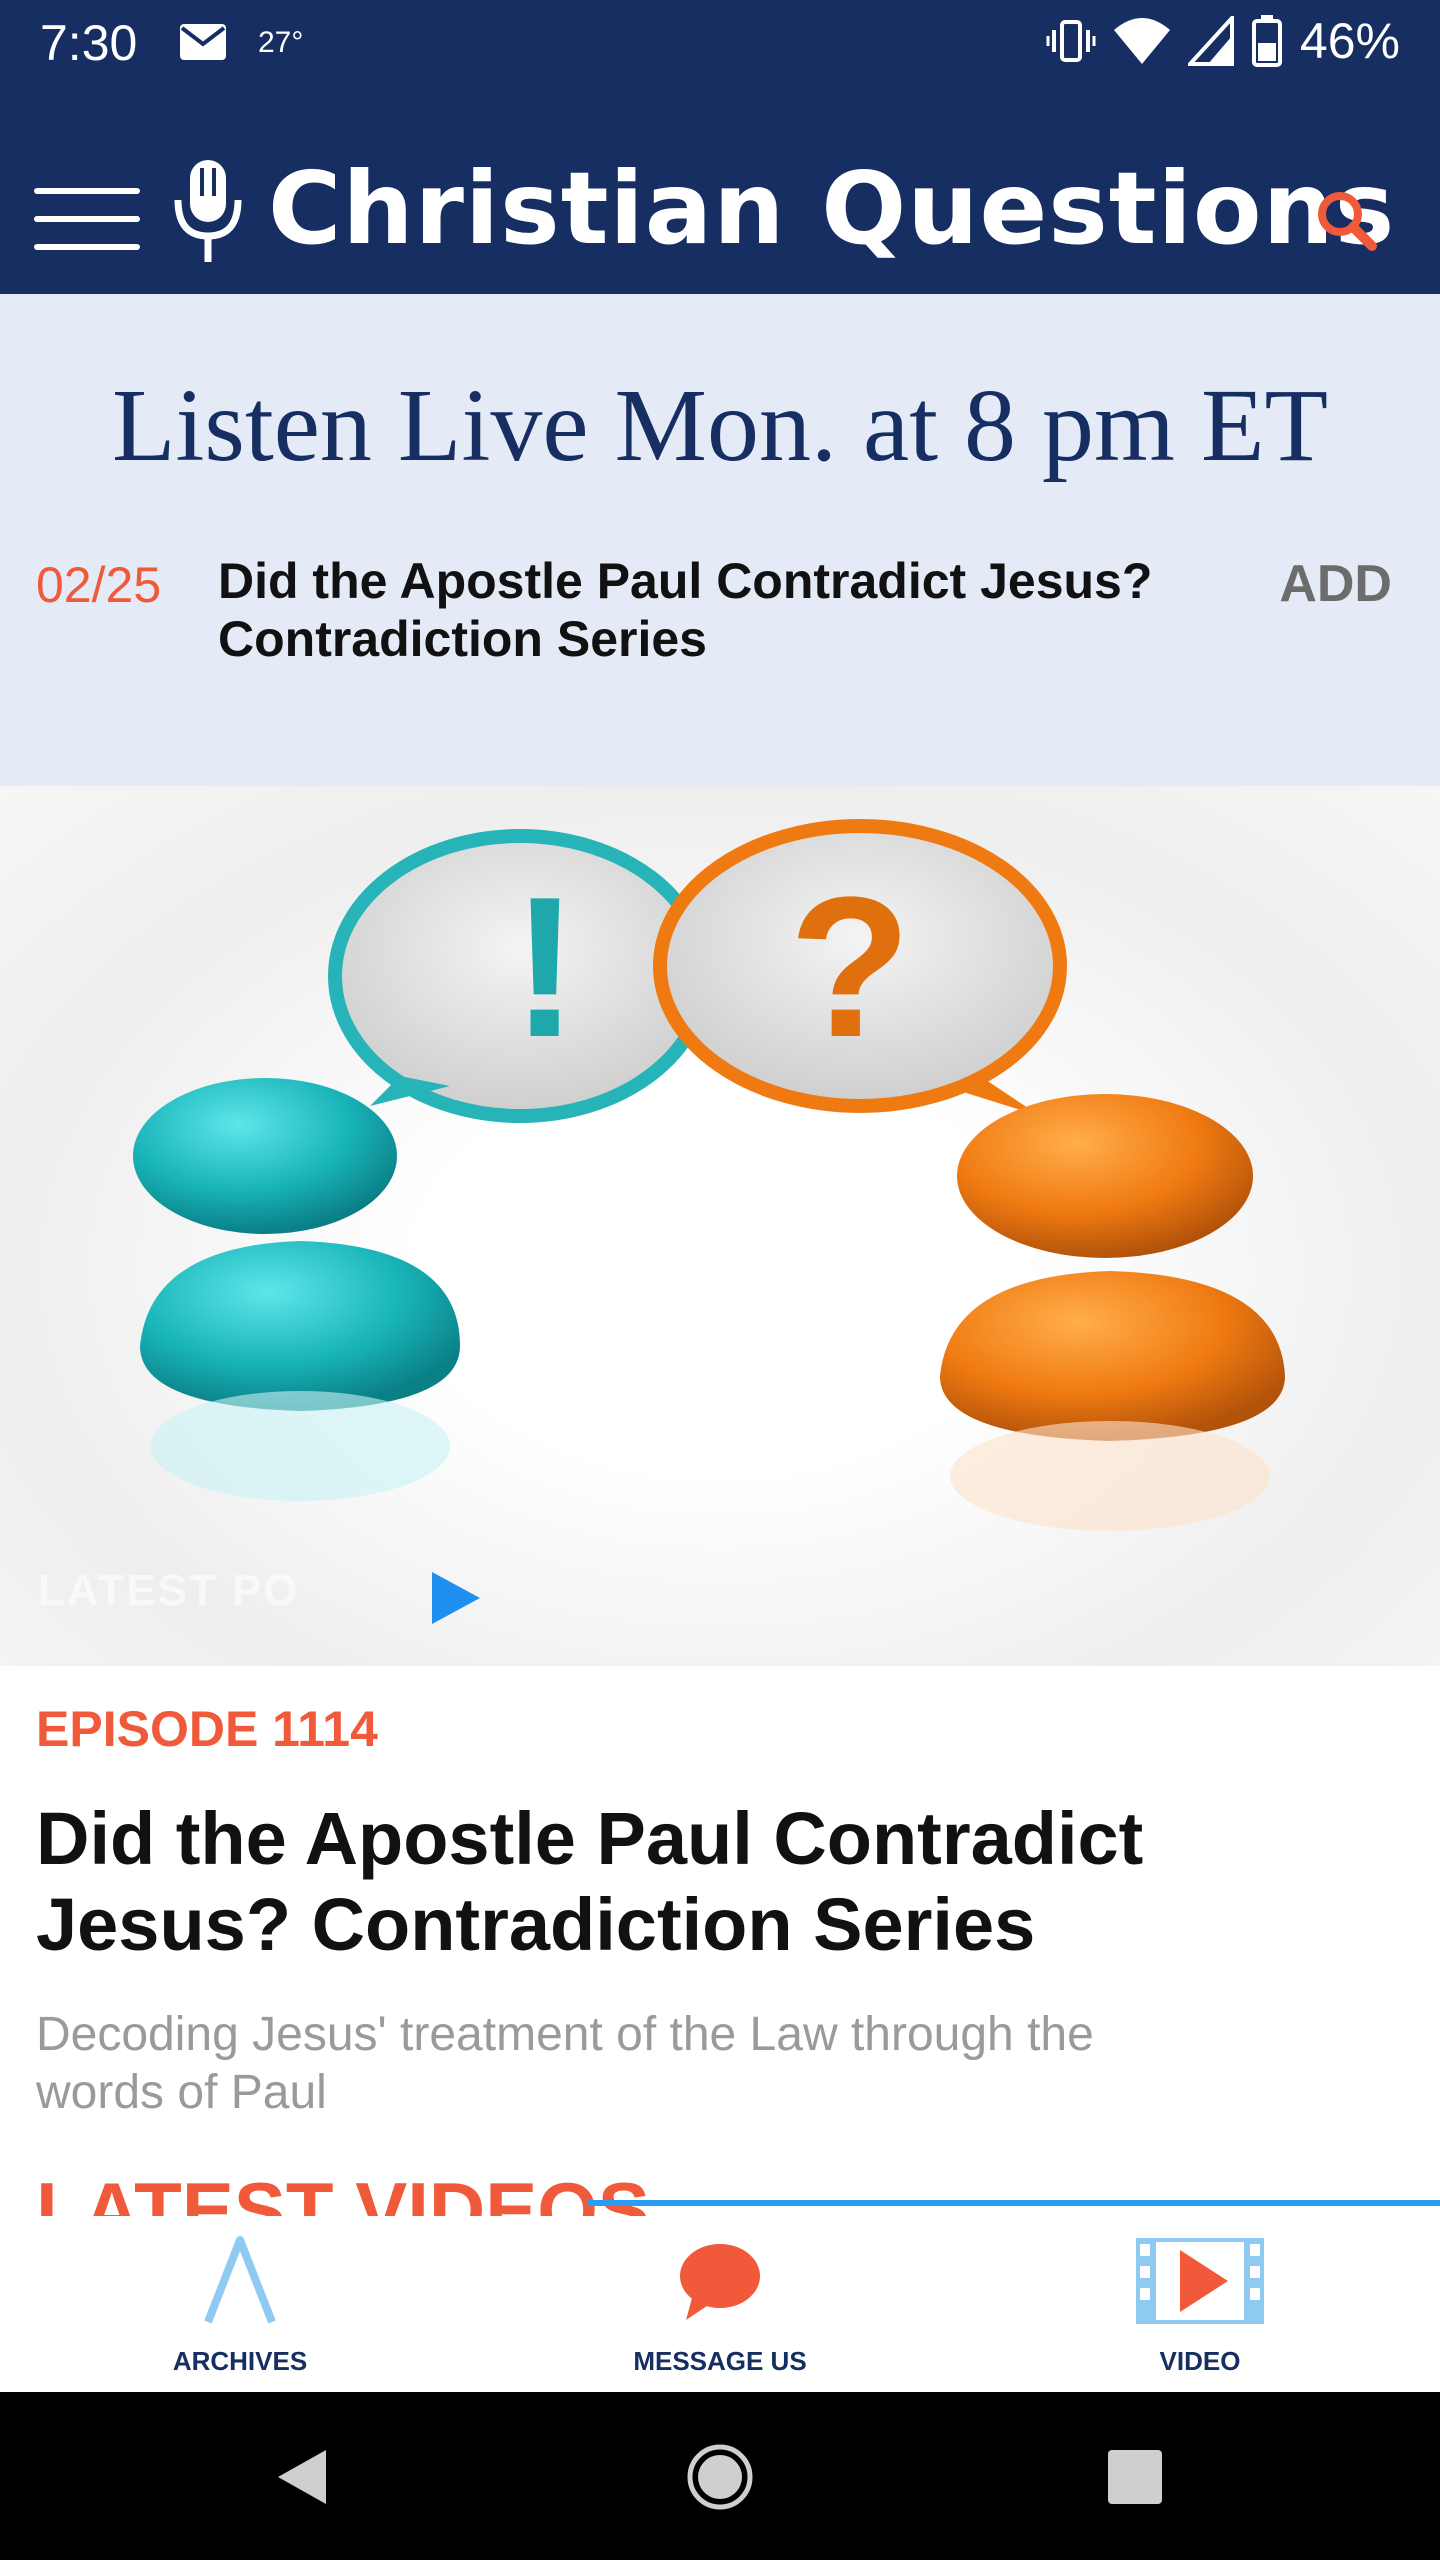 Image resolution: width=1440 pixels, height=2560 pixels. Describe the element at coordinates (720, 2282) in the screenshot. I see `chat-bubble-icon` at that location.